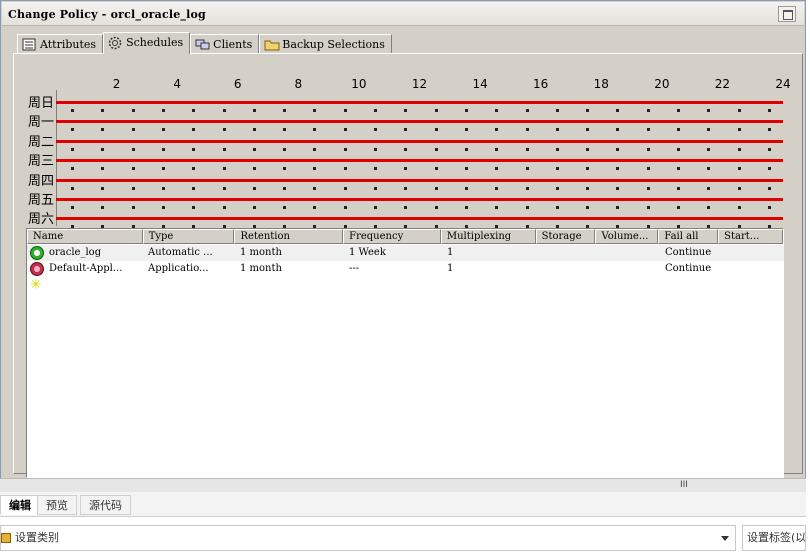  Describe the element at coordinates (725, 538) in the screenshot. I see `chevron-down-icon` at that location.